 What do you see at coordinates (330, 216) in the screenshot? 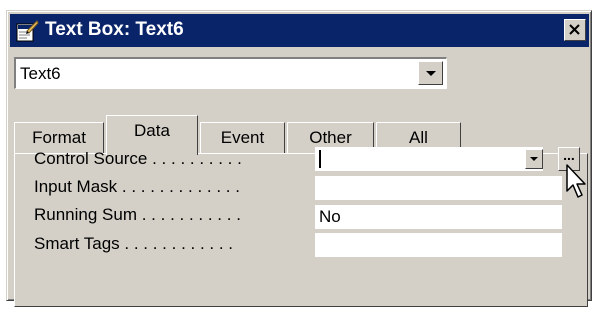
I see `running-sum-value: No` at bounding box center [330, 216].